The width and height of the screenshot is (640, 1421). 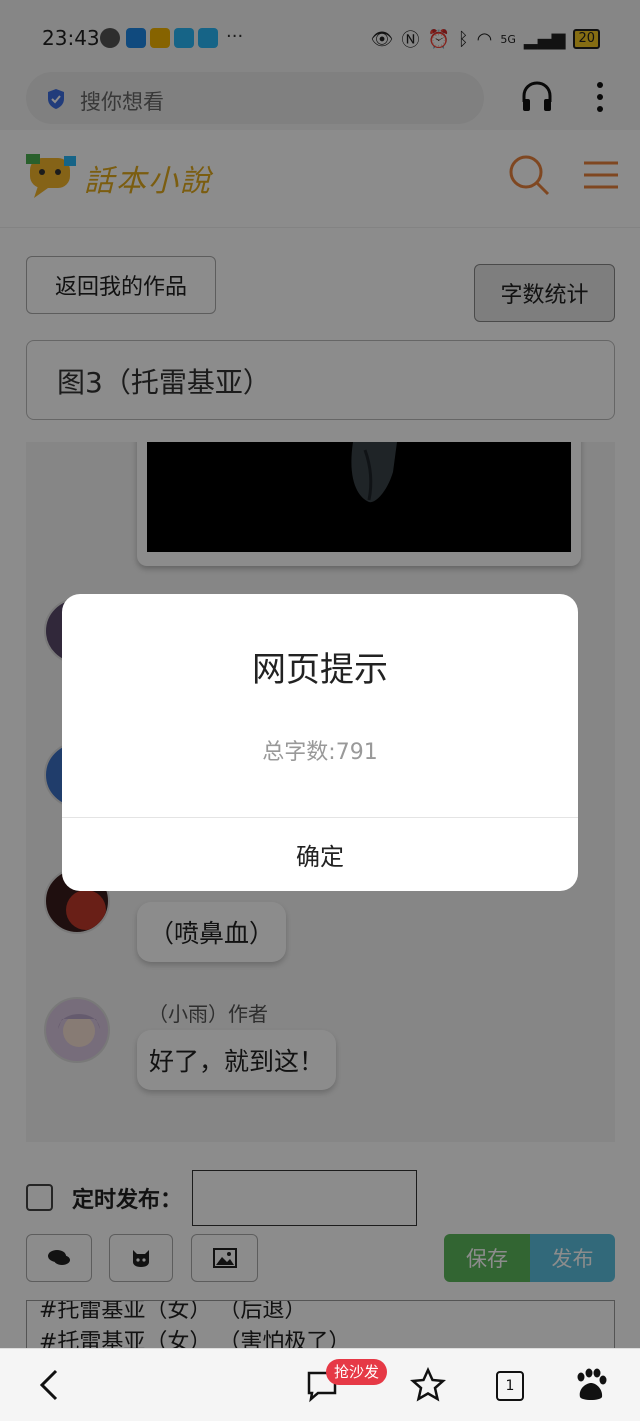 I want to click on tabs-count: 1, so click(x=510, y=1386).